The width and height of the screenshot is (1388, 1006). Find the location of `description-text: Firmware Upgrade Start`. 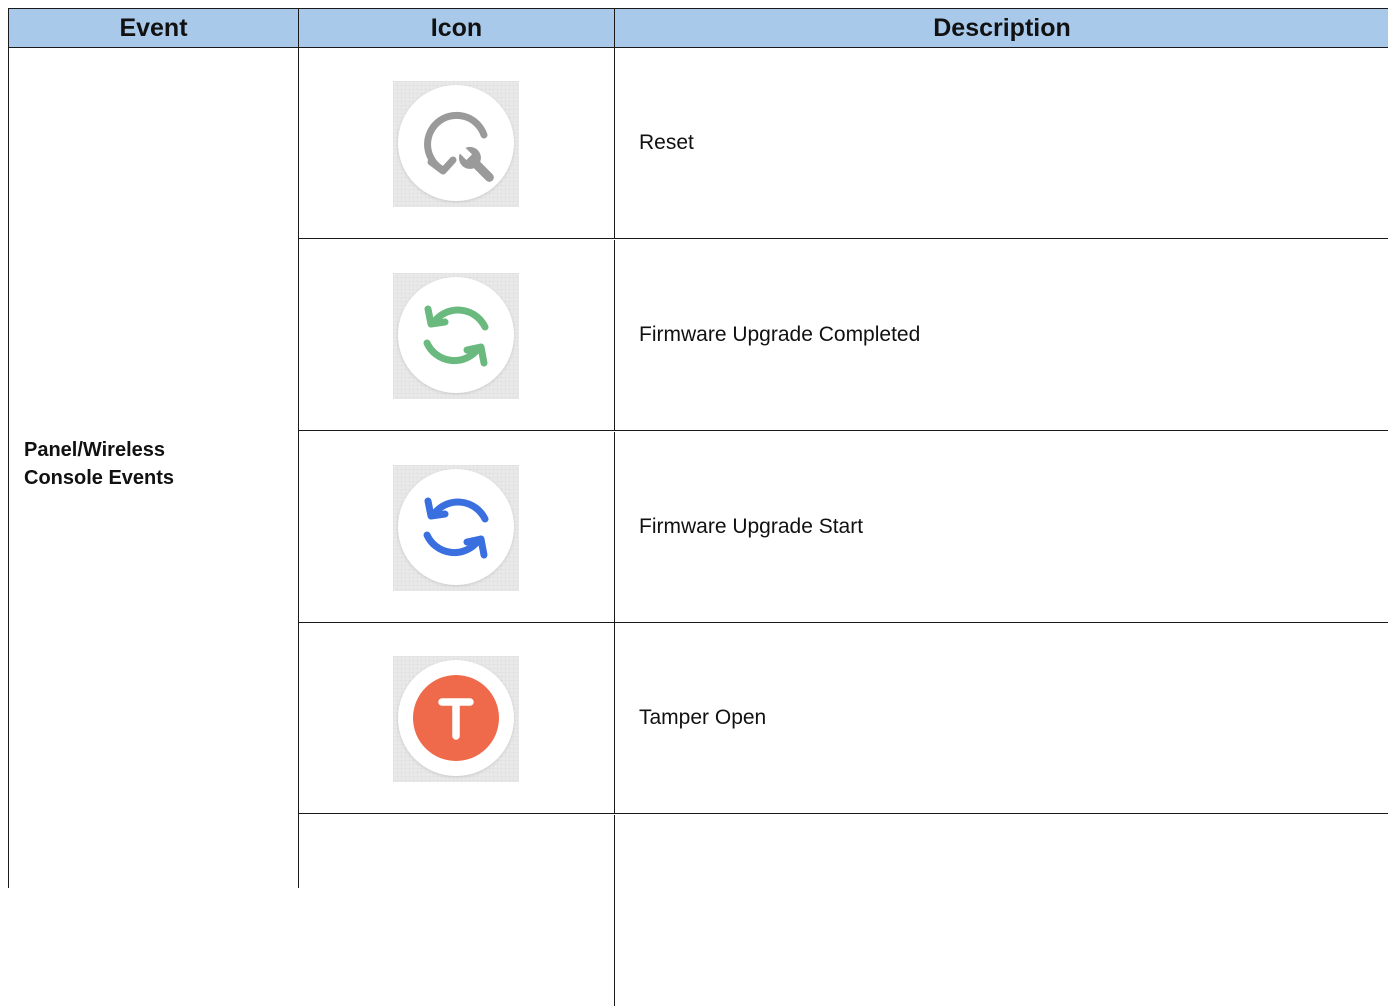

description-text: Firmware Upgrade Start is located at coordinates (751, 526).